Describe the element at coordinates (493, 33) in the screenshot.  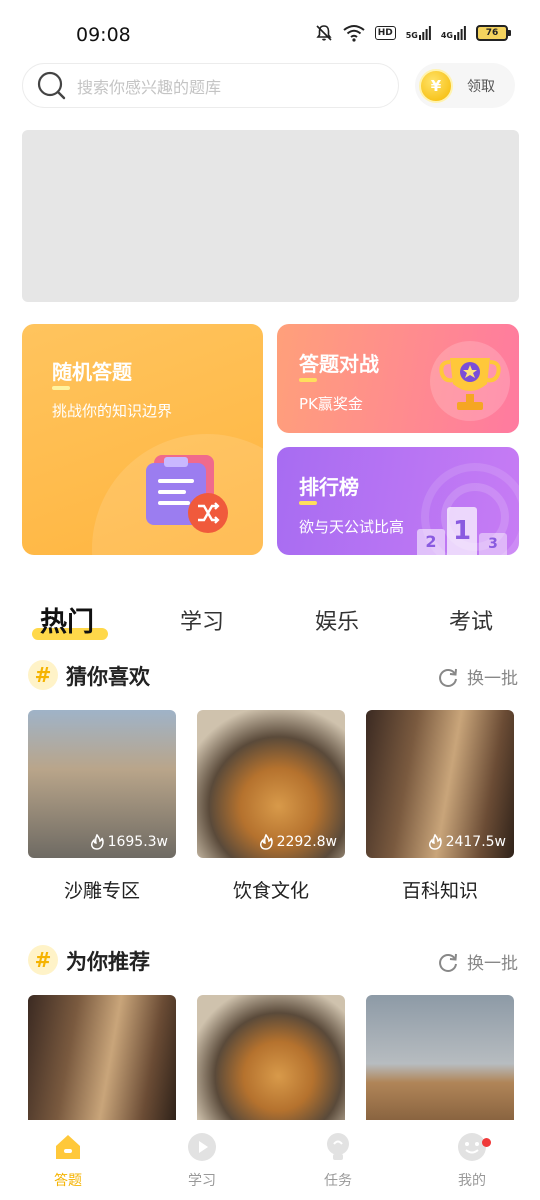
I see `battery-icon: 76` at that location.